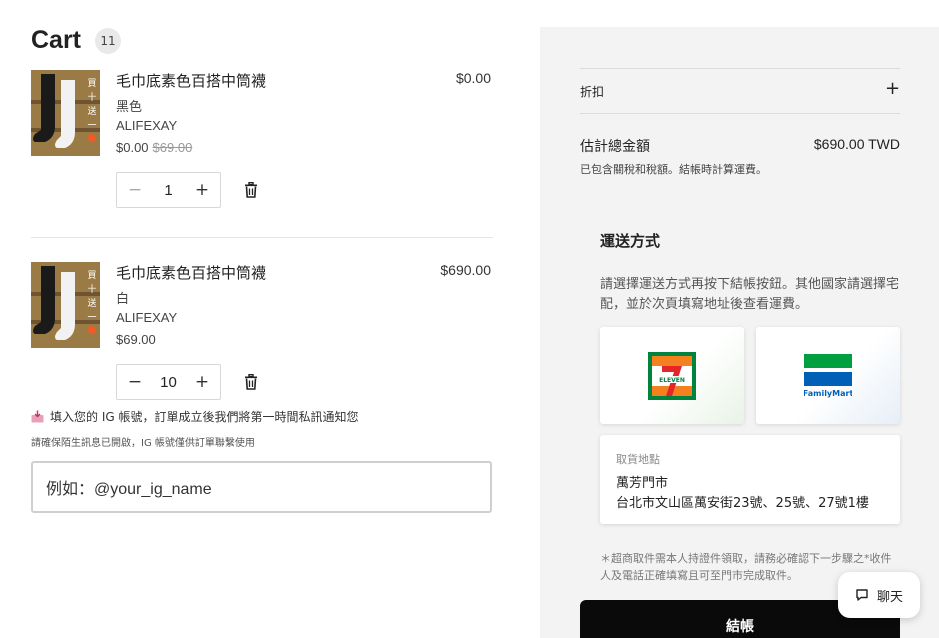  I want to click on pickup-store-address: 台北市文山區萬安街23號、25號、27號1樓, so click(742, 503).